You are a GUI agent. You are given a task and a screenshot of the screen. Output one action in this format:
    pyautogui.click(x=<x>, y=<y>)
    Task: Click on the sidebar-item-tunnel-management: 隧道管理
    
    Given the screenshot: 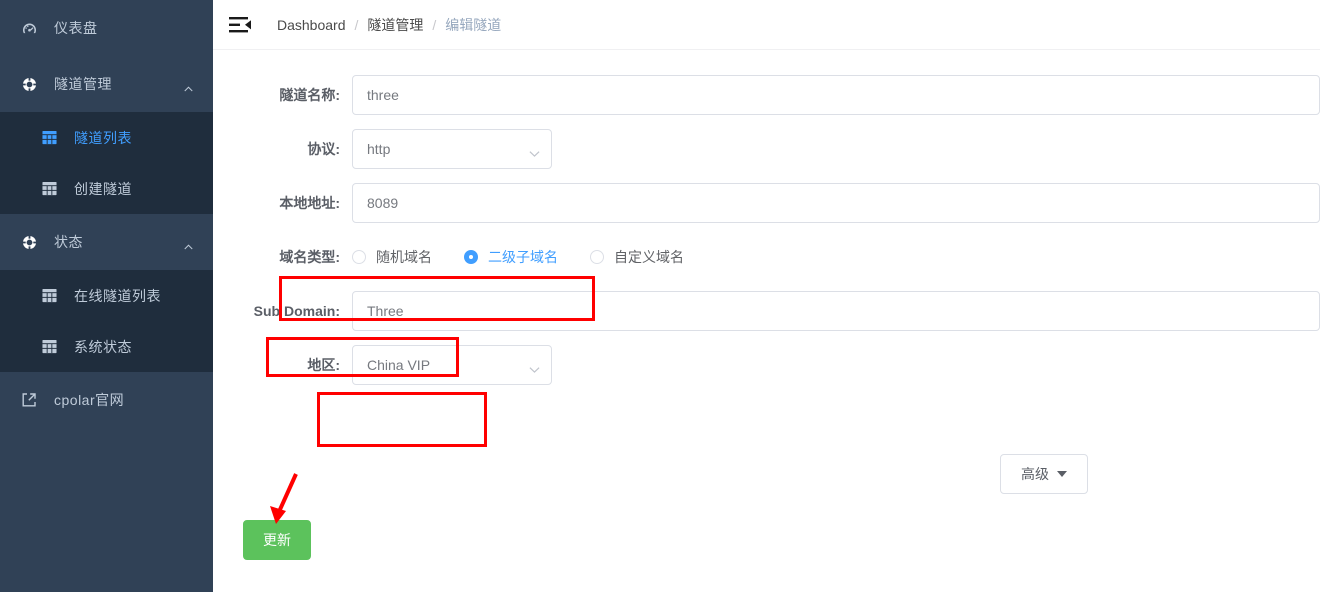 What is the action you would take?
    pyautogui.click(x=106, y=84)
    